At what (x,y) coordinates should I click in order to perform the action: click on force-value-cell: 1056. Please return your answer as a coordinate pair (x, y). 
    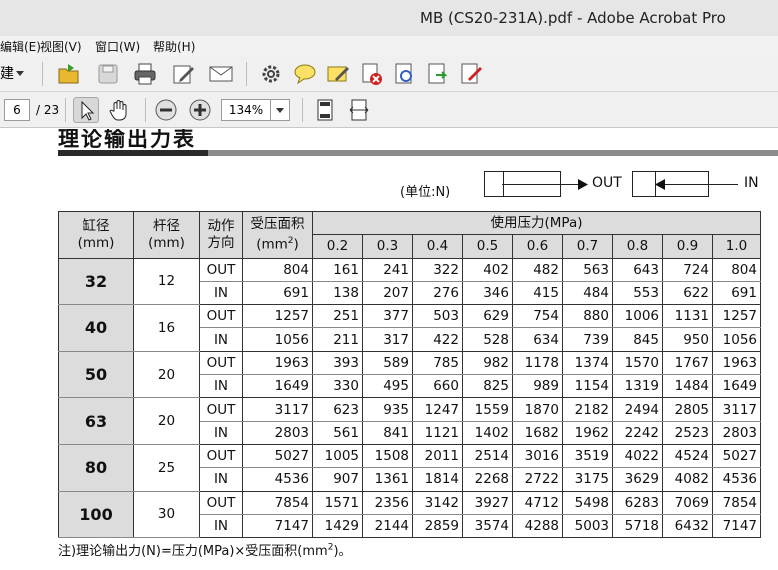
    Looking at the image, I should click on (736, 339).